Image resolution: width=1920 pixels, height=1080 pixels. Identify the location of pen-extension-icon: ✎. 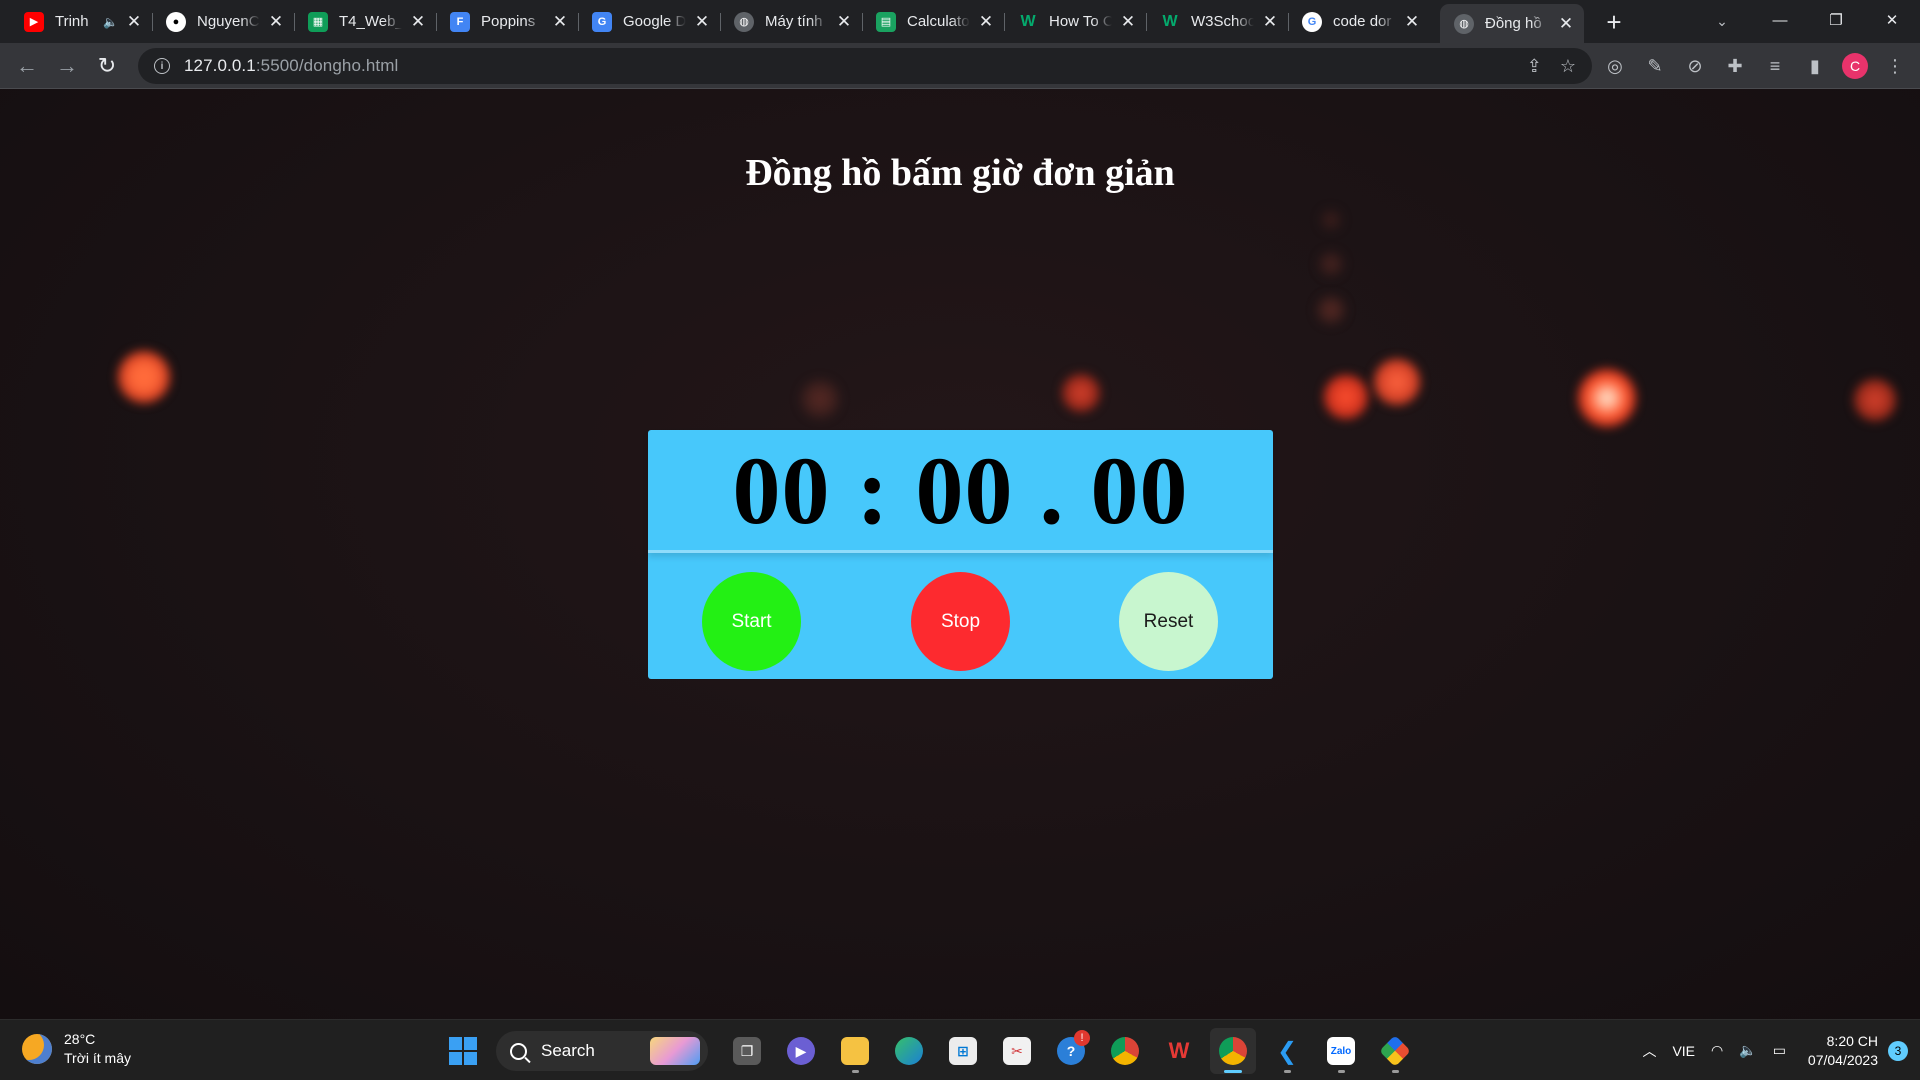
(1655, 66).